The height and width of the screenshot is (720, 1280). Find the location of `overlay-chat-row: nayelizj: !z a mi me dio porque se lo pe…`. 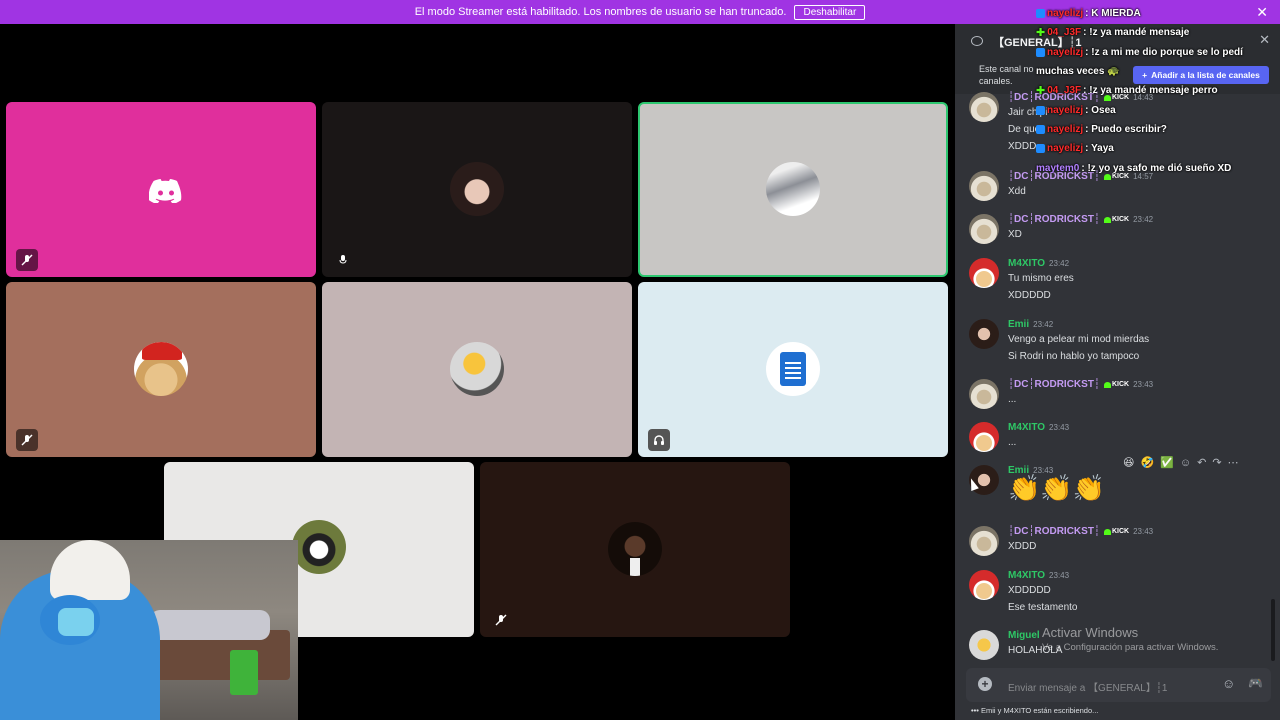

overlay-chat-row: nayelizj: !z a mi me dio porque se lo pe… is located at coordinates (1139, 52).